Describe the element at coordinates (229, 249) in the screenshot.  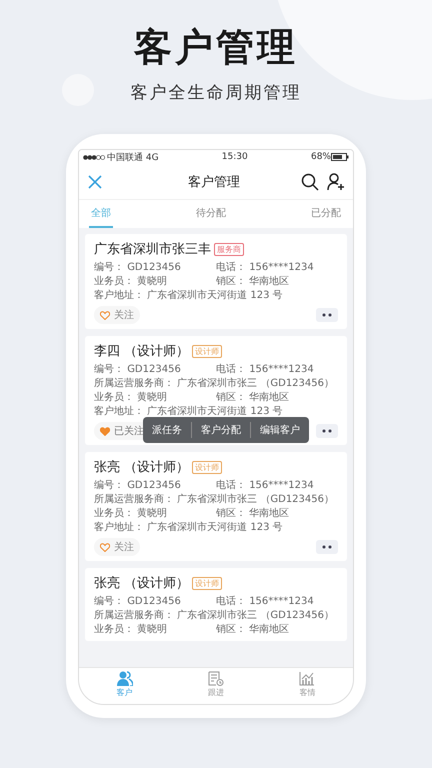
I see `role-tag: 服务商` at that location.